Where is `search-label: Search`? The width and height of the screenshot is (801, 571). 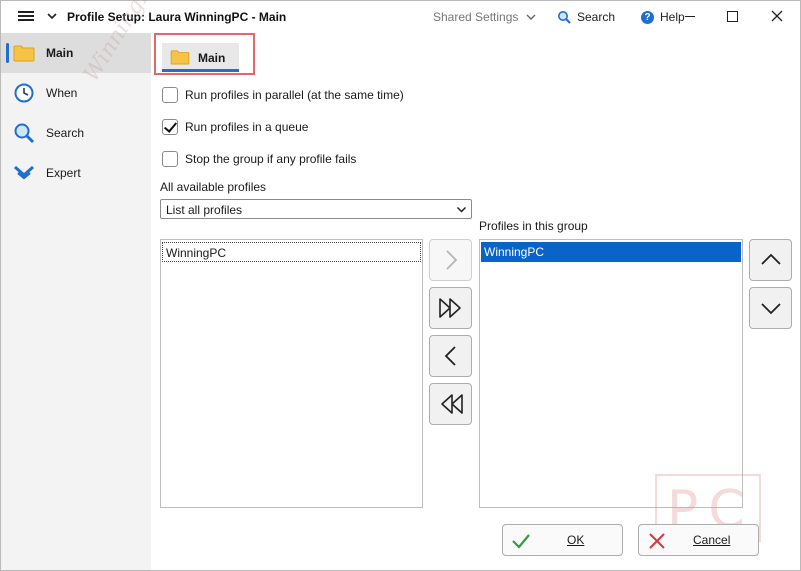
search-label: Search is located at coordinates (596, 17).